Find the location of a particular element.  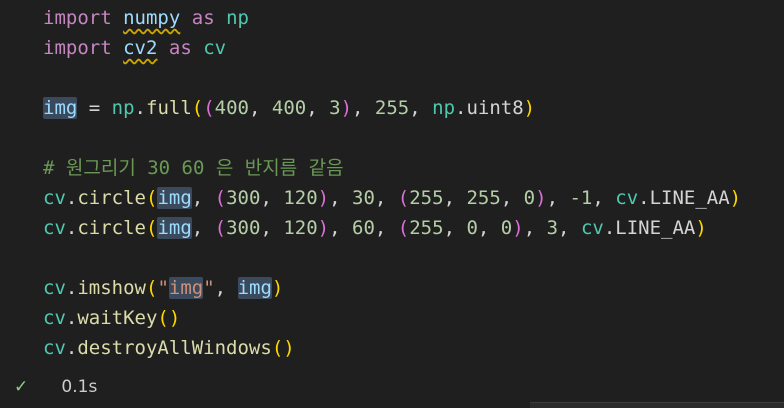

code-token: imshow is located at coordinates (111, 288).